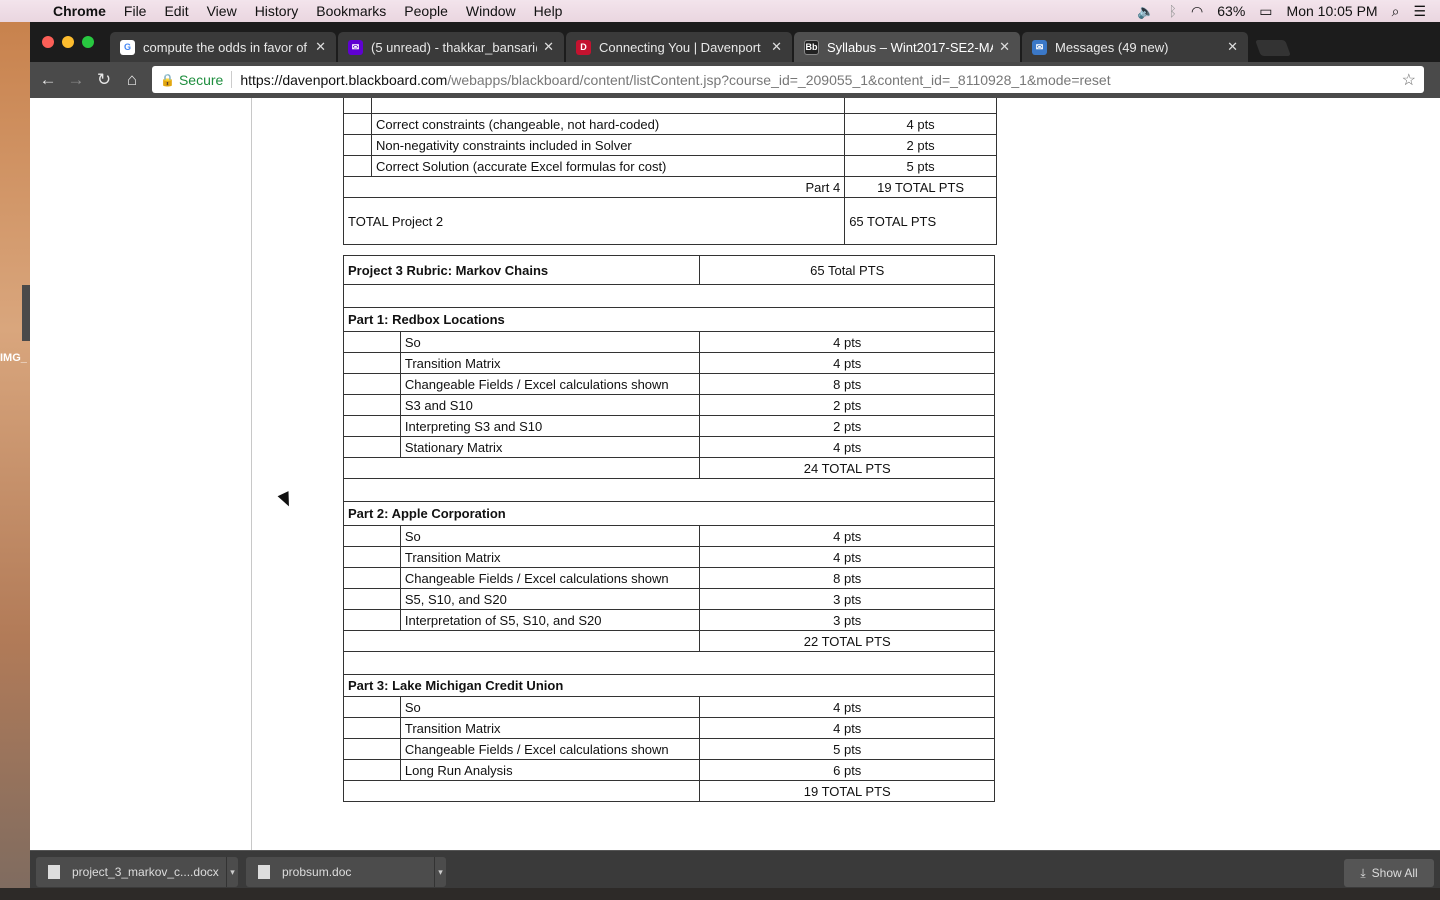  Describe the element at coordinates (167, 79) in the screenshot. I see `lock-icon: 🔒` at that location.